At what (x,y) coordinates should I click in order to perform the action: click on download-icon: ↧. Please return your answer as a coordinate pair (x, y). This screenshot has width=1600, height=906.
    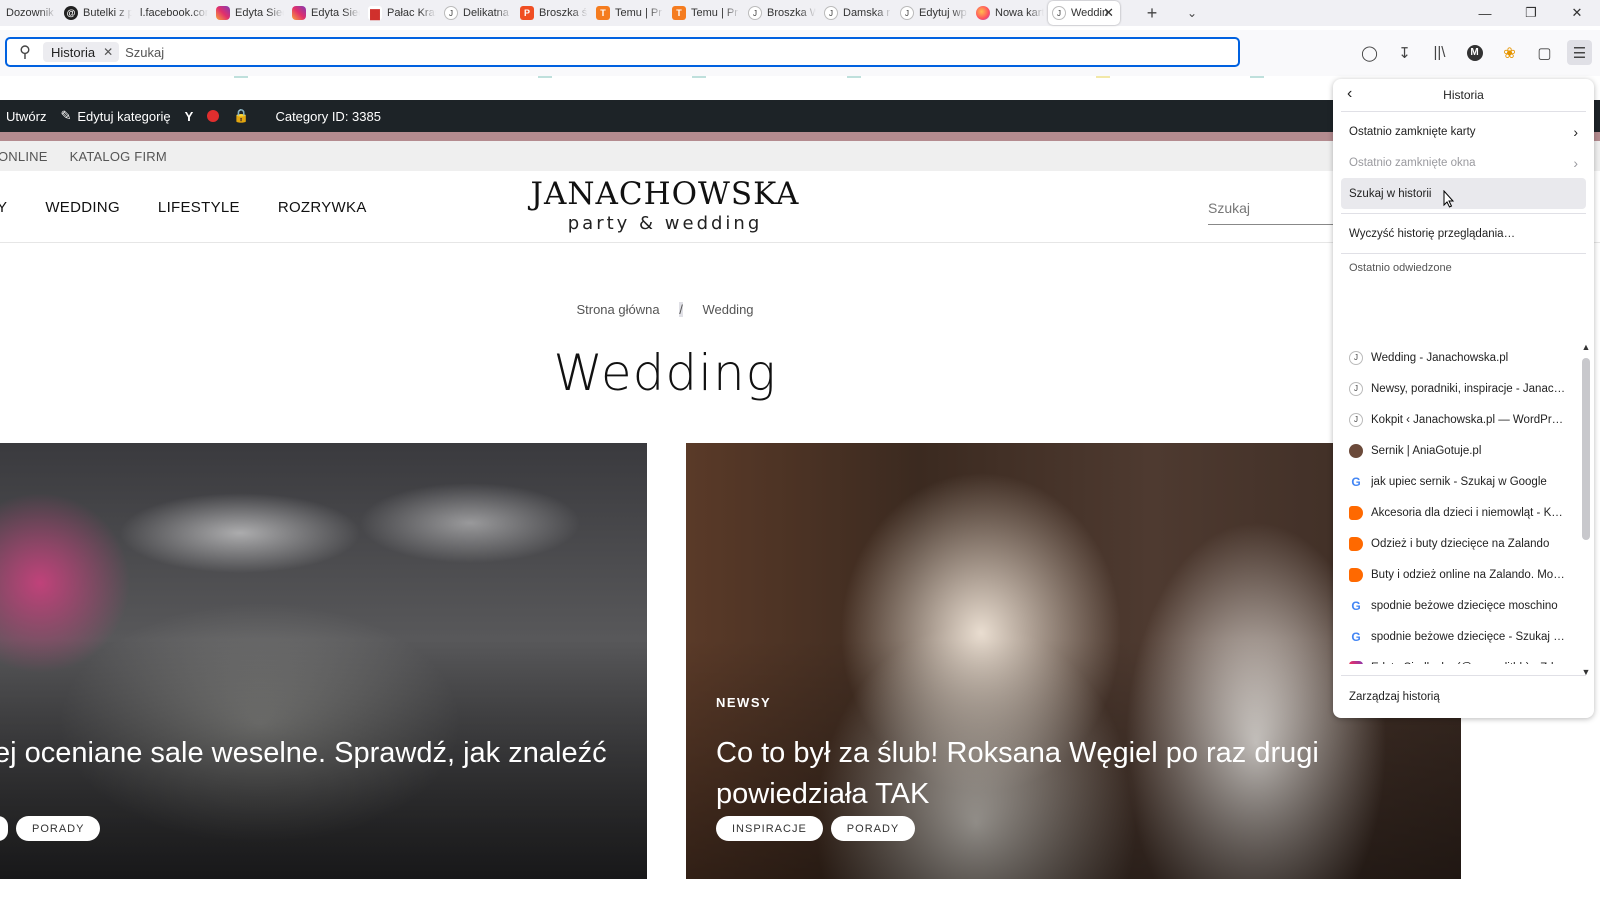
    Looking at the image, I should click on (1404, 52).